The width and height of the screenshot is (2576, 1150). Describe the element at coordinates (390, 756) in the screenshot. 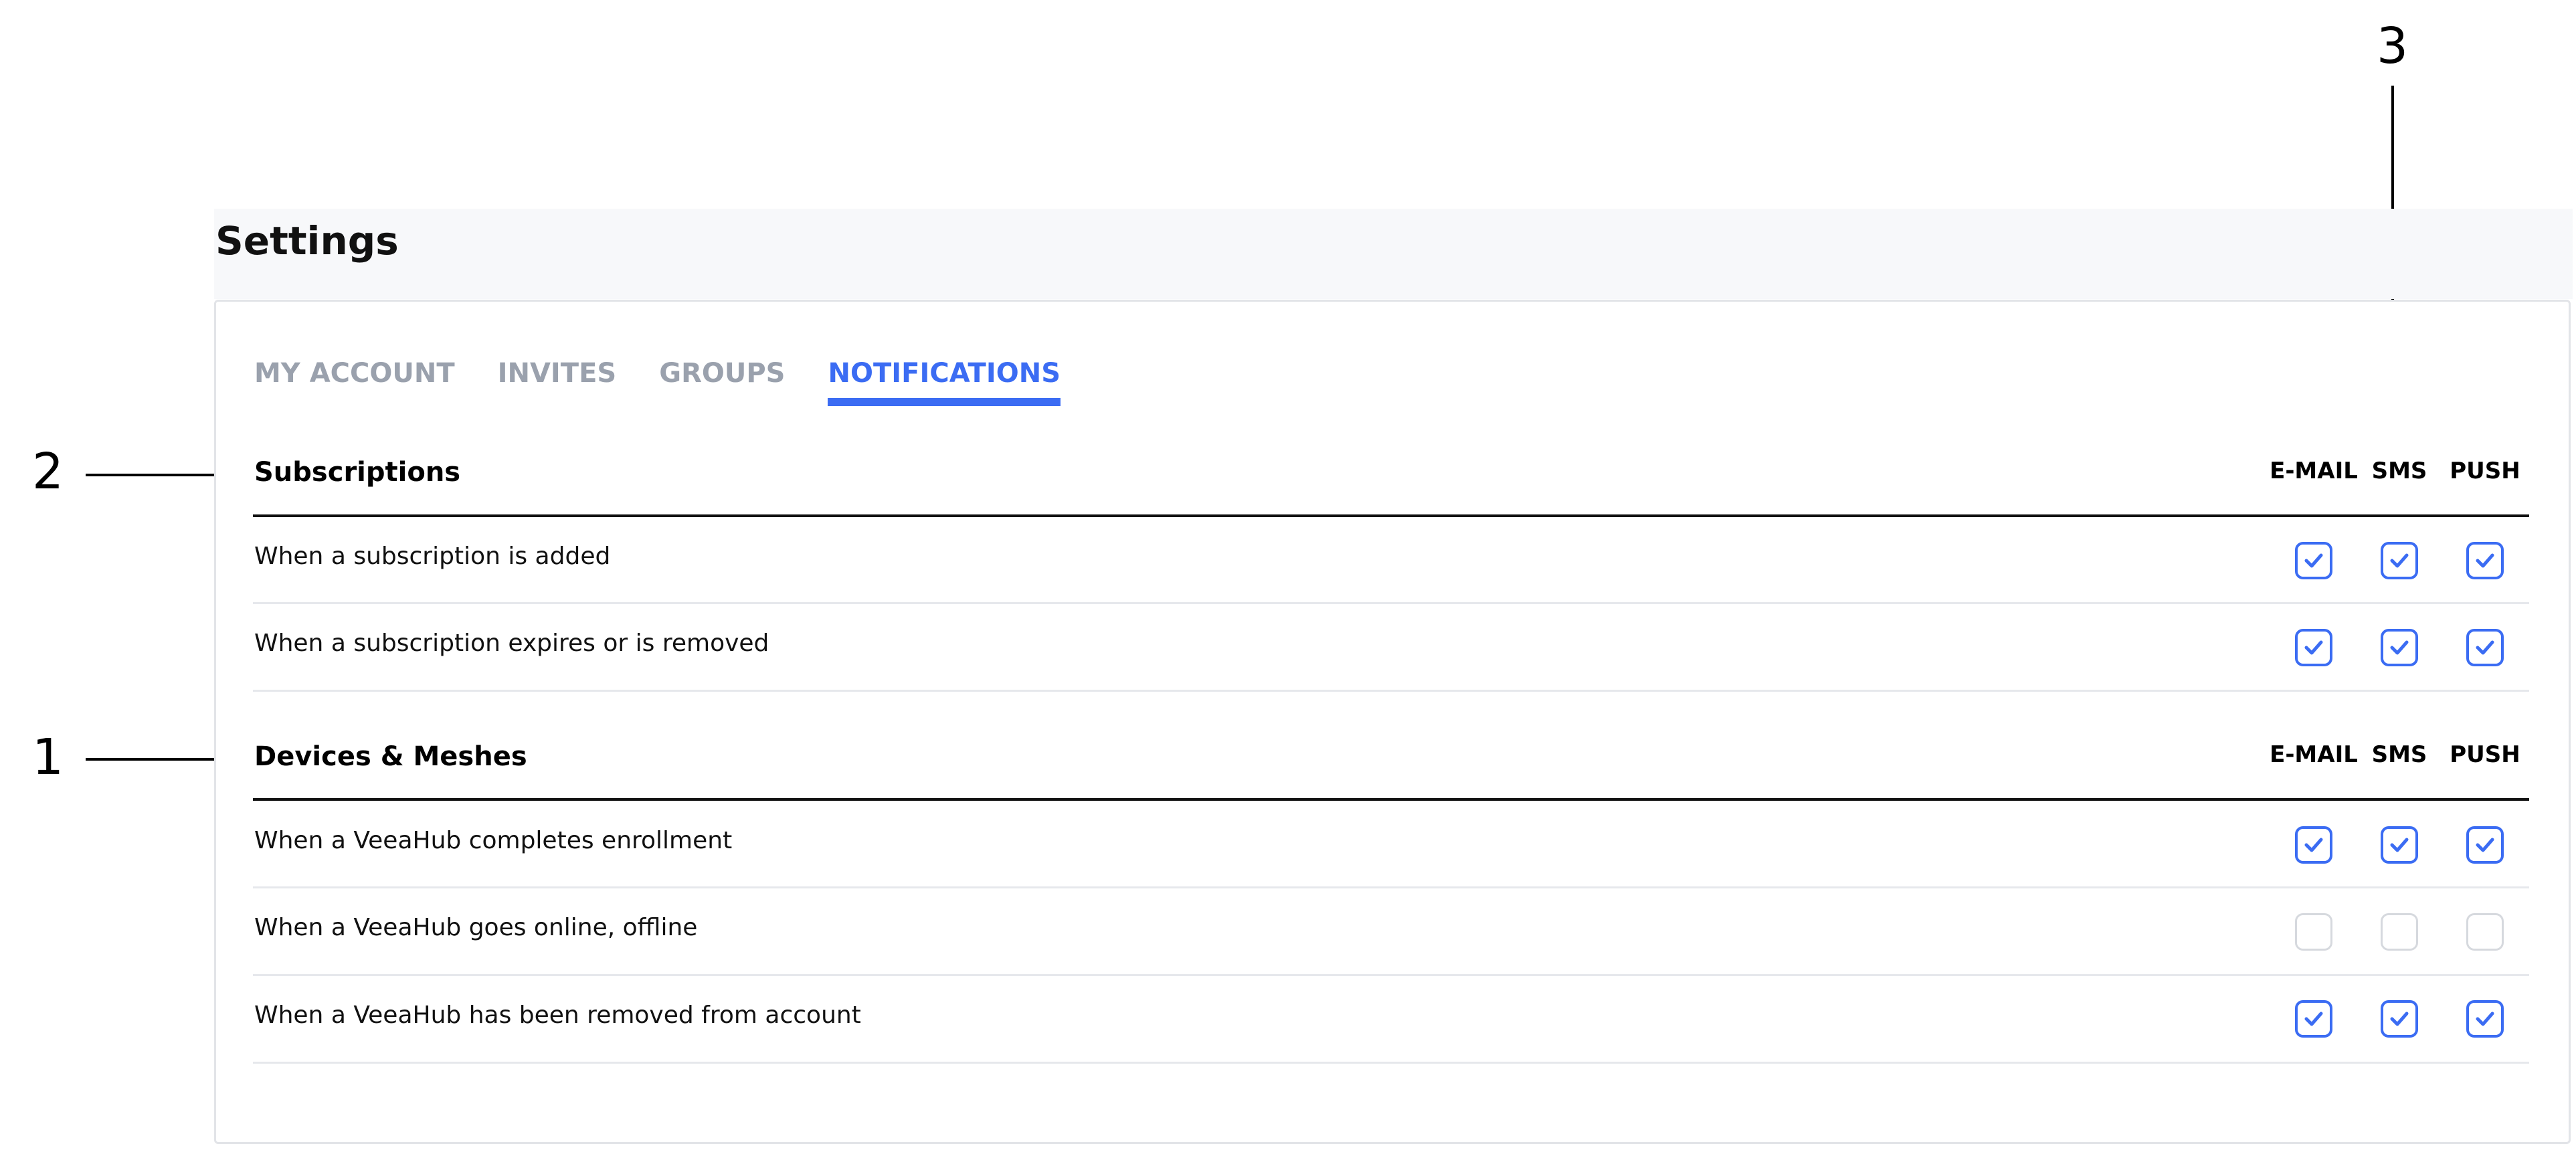

I see `section-title-devices-meshes: Devices & Meshes` at that location.